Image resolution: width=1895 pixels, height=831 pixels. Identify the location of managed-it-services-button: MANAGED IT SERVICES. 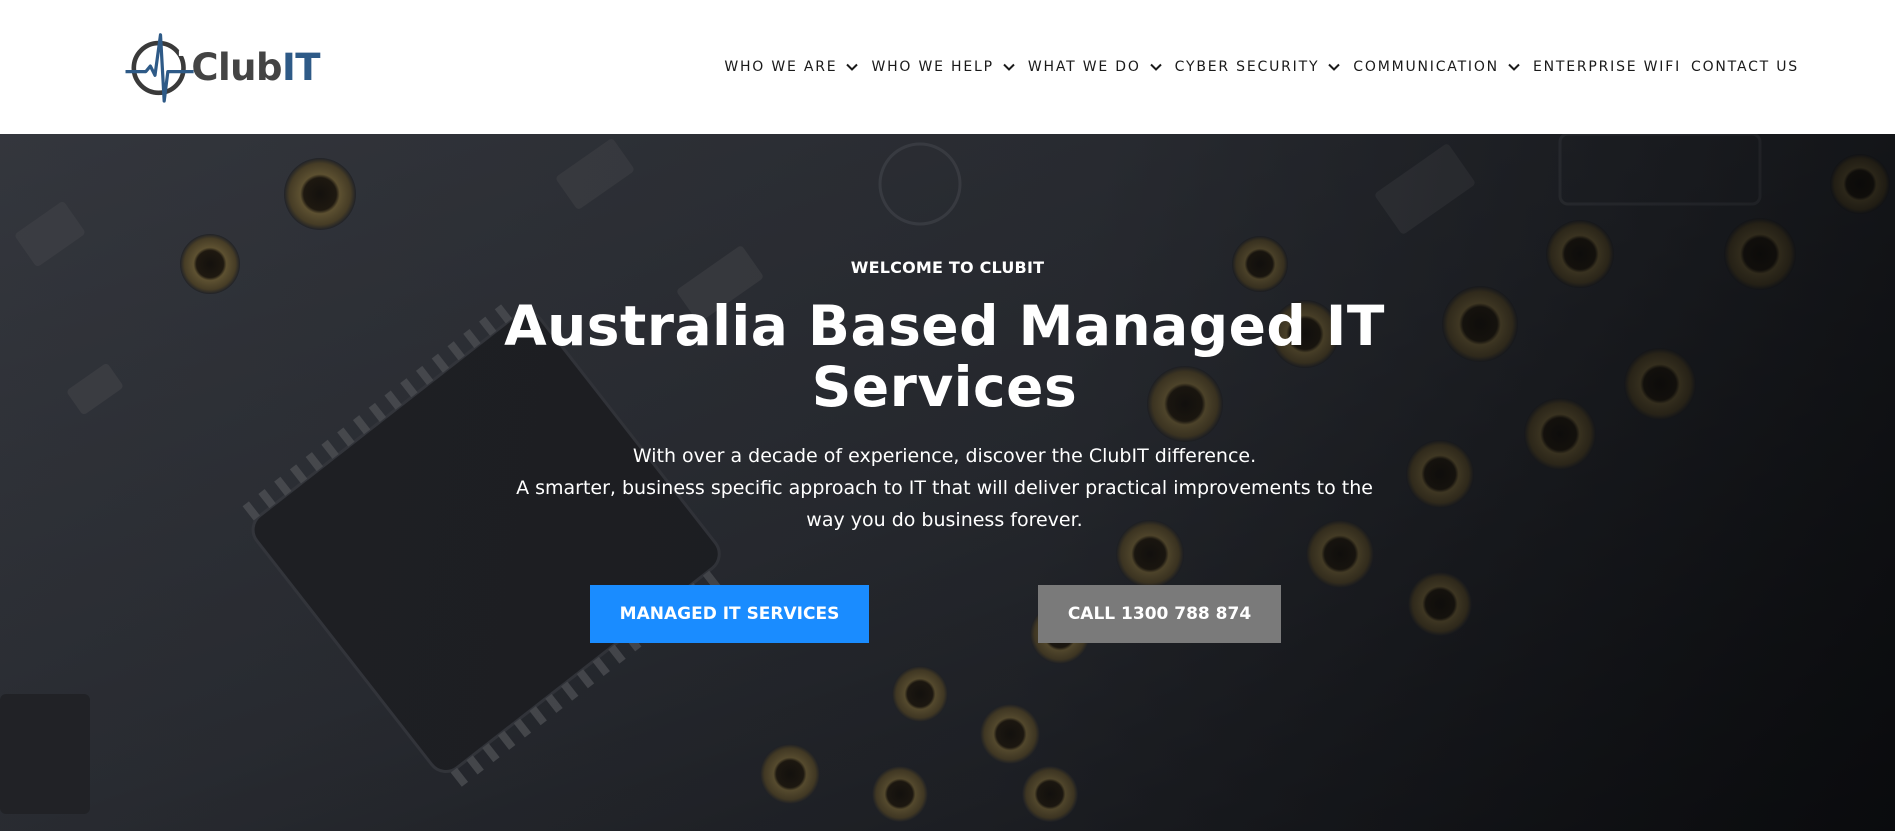
(729, 614).